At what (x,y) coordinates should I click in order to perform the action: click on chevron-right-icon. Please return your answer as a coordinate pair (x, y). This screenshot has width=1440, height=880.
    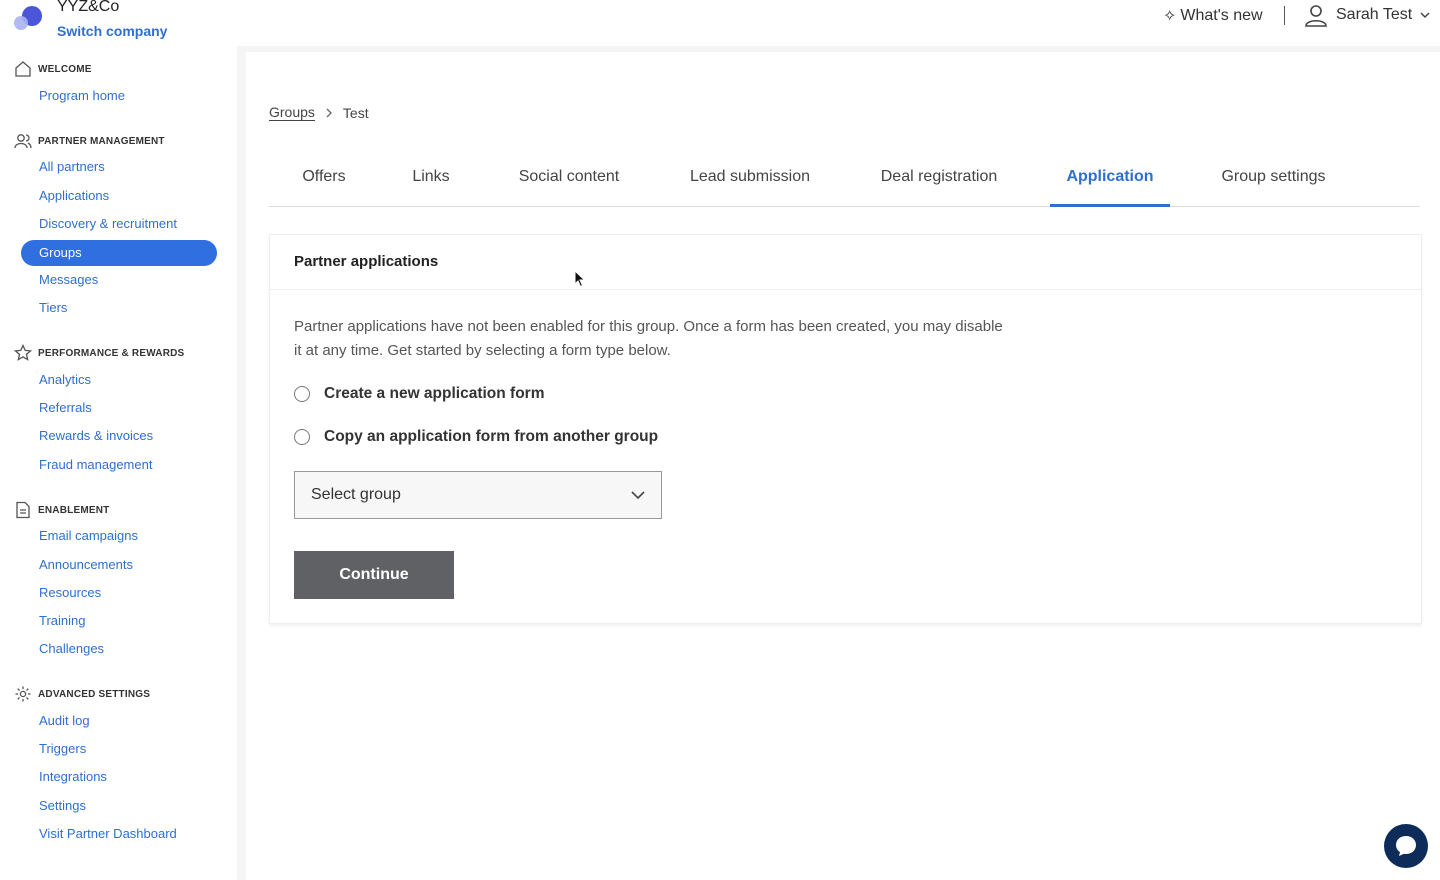
    Looking at the image, I should click on (329, 112).